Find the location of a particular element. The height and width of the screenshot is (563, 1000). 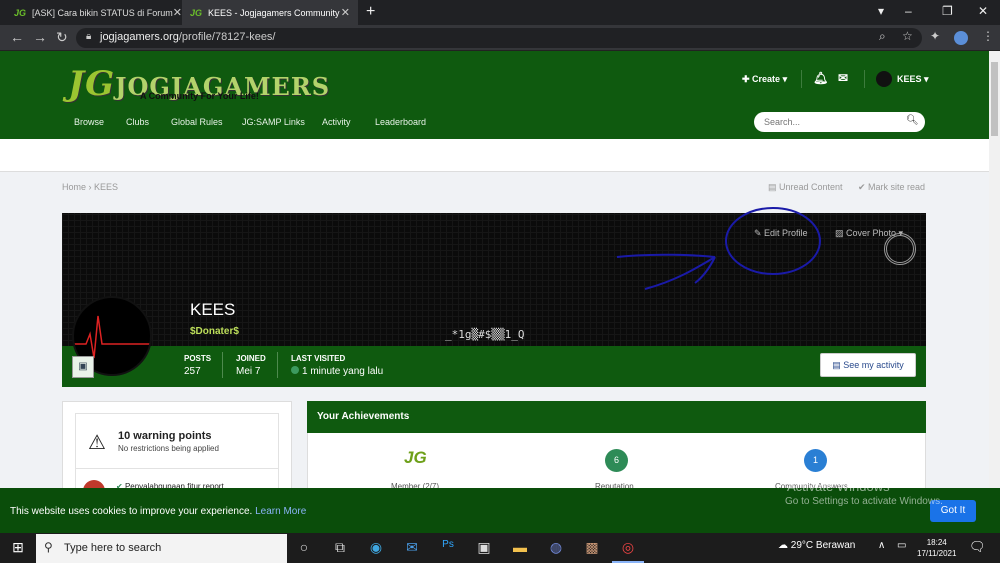

notification-icon: 🗨︎ is located at coordinates (977, 547).